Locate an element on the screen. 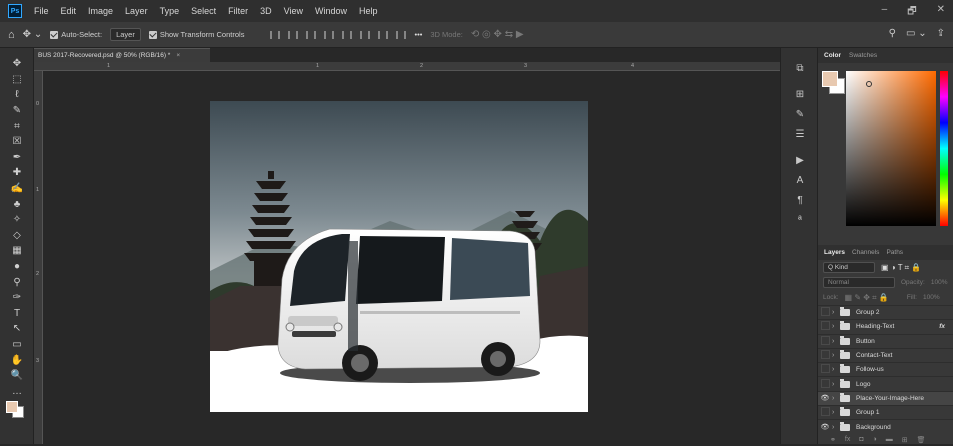 The width and height of the screenshot is (953, 446). distribute-icon is located at coordinates (383, 34).